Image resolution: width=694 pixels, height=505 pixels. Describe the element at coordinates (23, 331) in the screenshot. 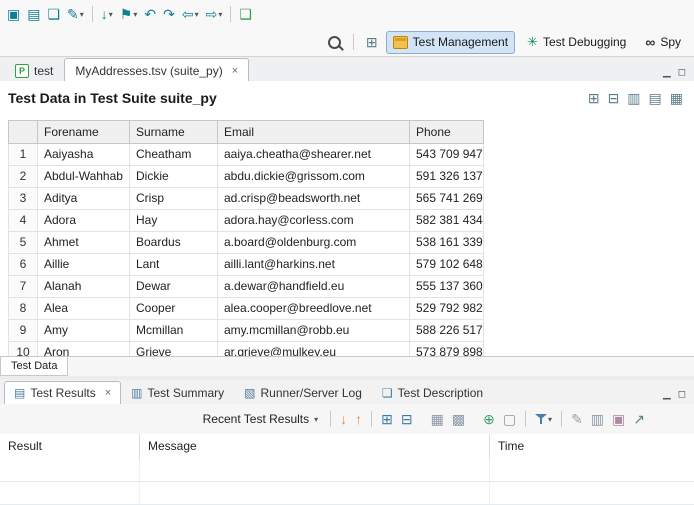

I see `row-number: 9` at that location.